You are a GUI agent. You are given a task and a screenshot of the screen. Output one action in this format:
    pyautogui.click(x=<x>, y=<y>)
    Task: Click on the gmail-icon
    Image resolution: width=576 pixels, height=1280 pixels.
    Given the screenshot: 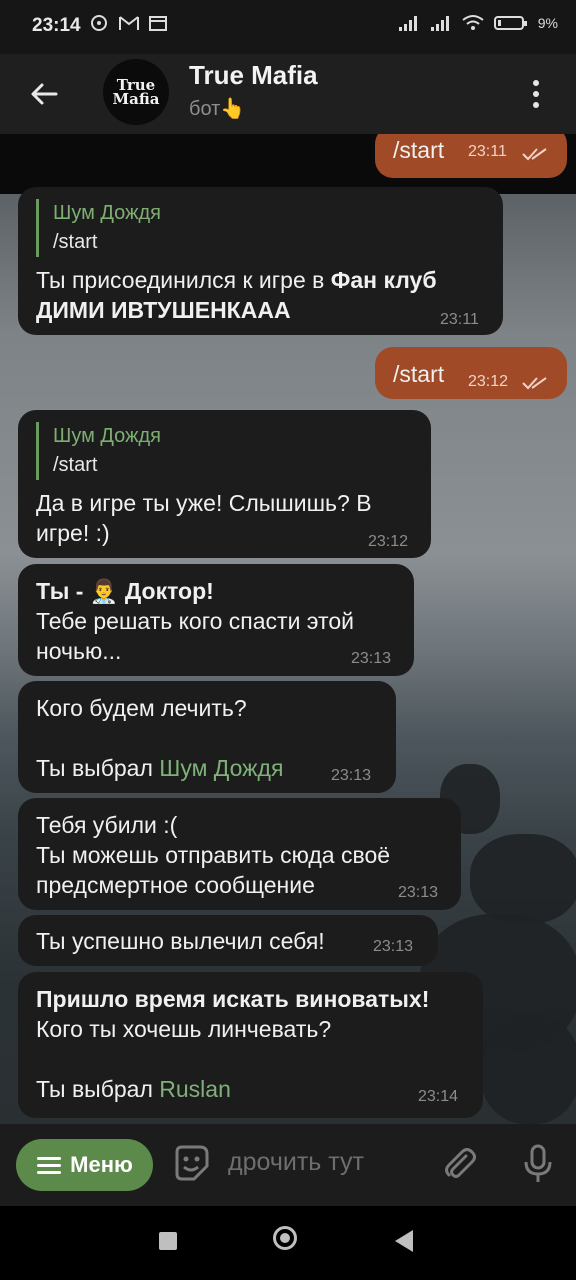 What is the action you would take?
    pyautogui.click(x=129, y=23)
    